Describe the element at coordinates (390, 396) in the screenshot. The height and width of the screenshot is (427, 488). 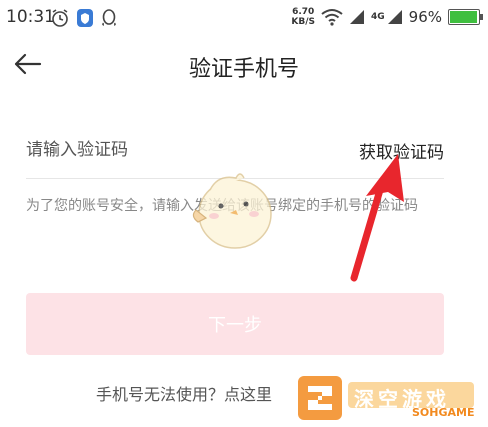
I see `site-watermark: 深空游戏 SOHGAME` at that location.